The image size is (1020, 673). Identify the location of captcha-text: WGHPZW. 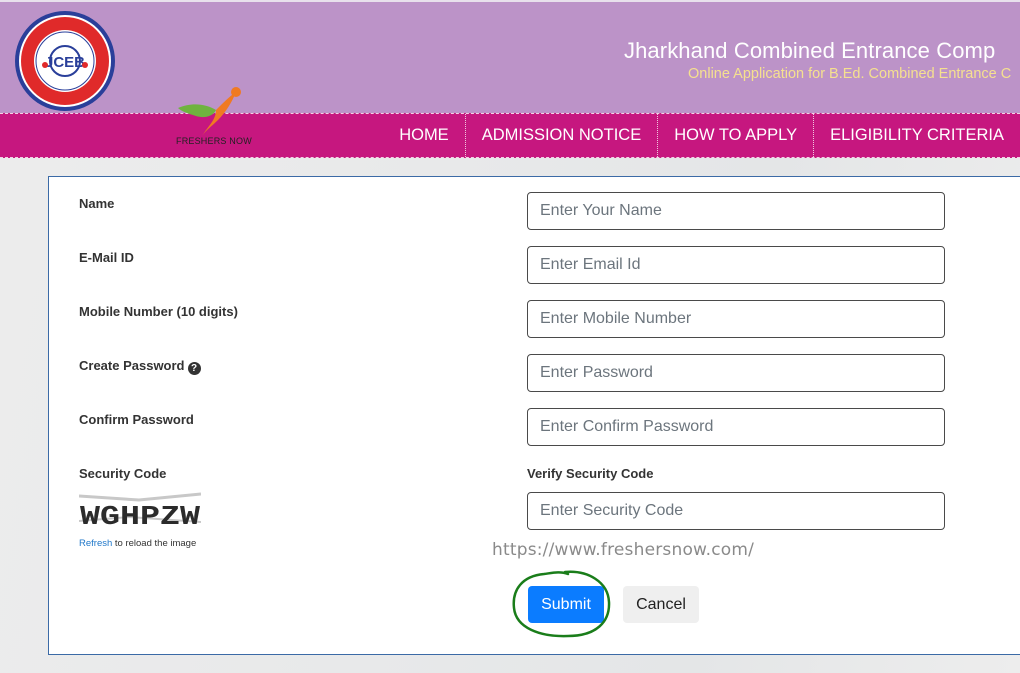
(140, 516).